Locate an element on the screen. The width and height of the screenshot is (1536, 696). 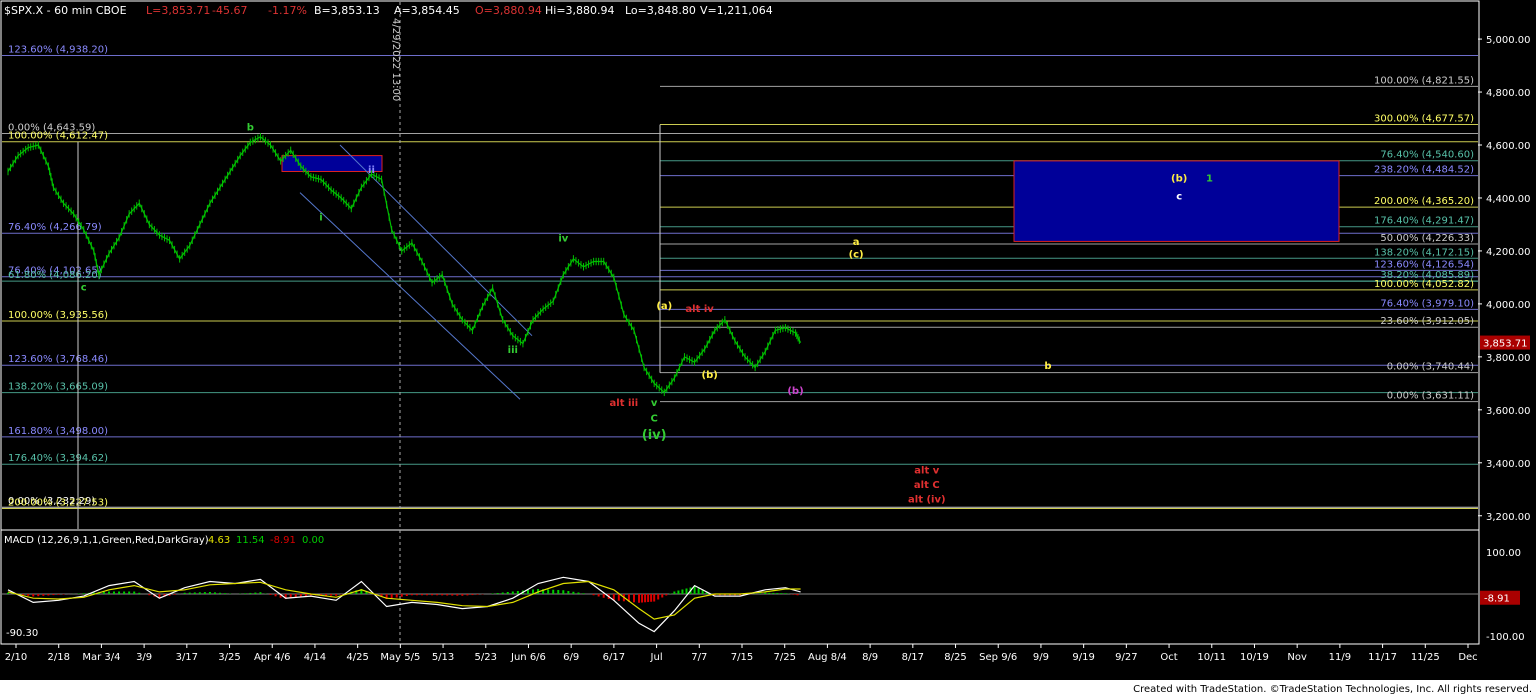
header-change: -45.67 is located at coordinates (229, 10).